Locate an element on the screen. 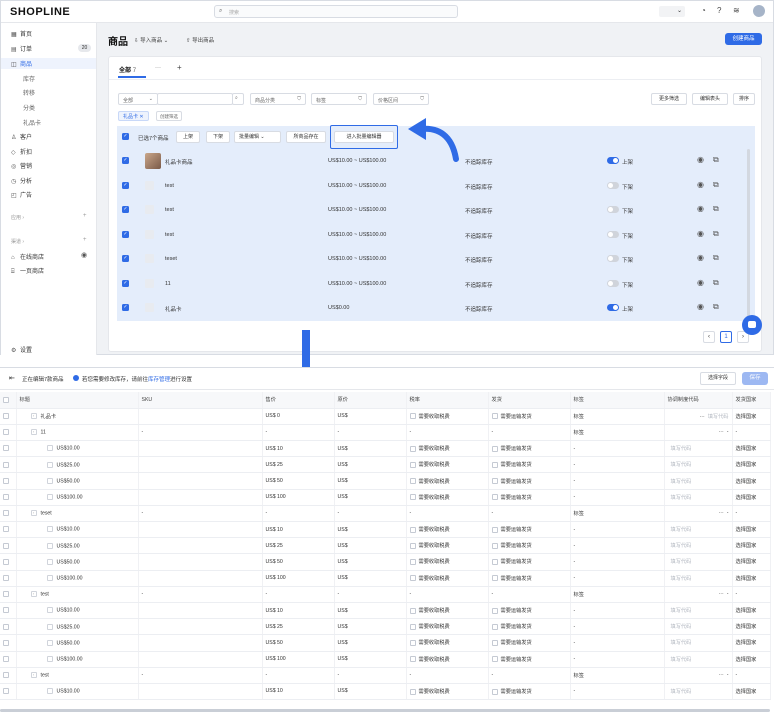 The width and height of the screenshot is (774, 713). save-filter-button: 创建筛选 is located at coordinates (169, 116).